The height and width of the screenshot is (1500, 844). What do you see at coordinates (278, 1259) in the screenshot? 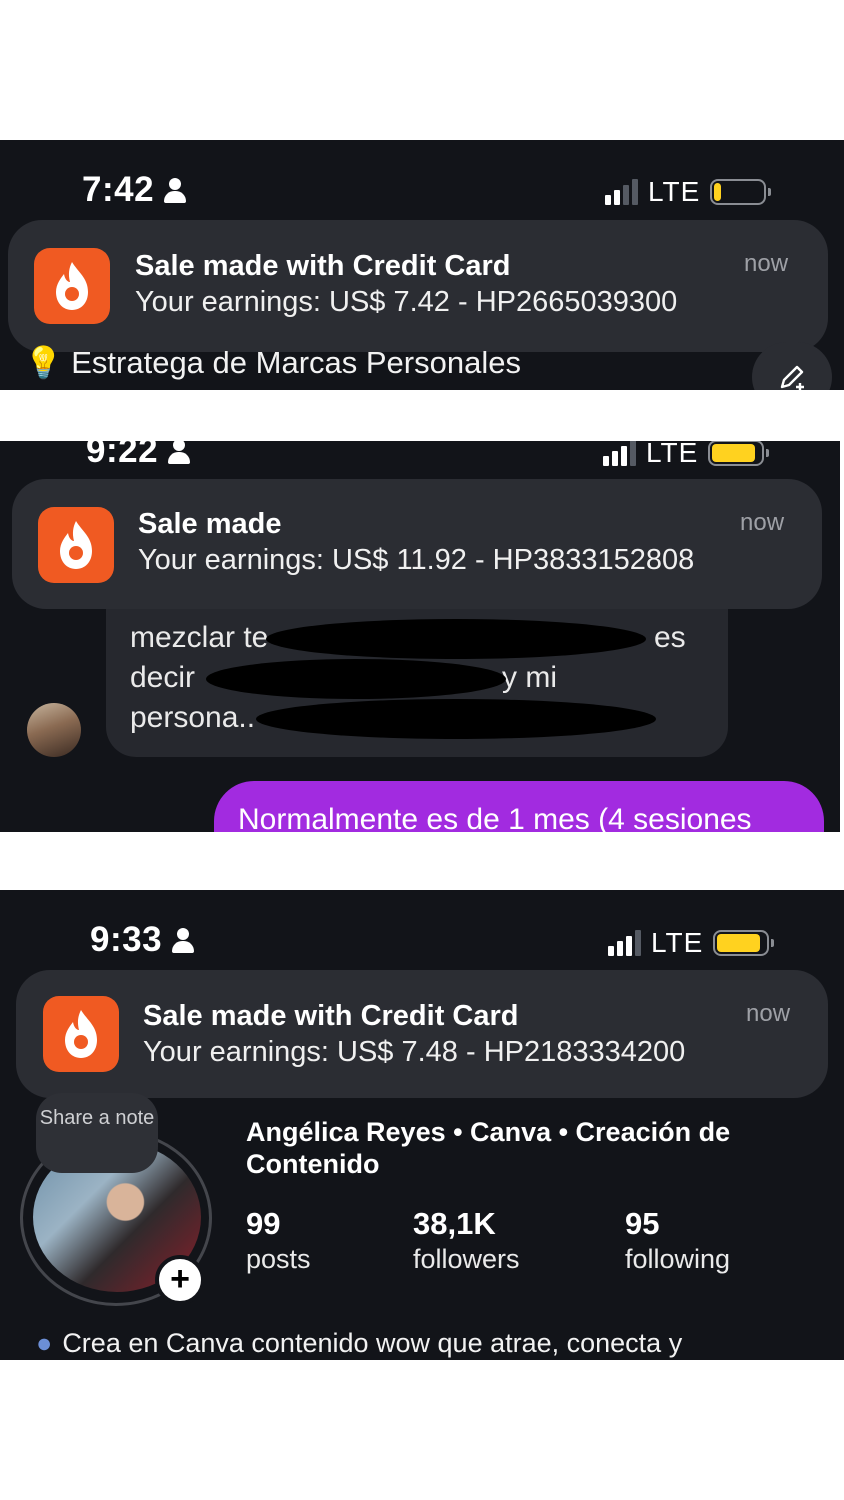
I see `posts-label: posts` at bounding box center [278, 1259].